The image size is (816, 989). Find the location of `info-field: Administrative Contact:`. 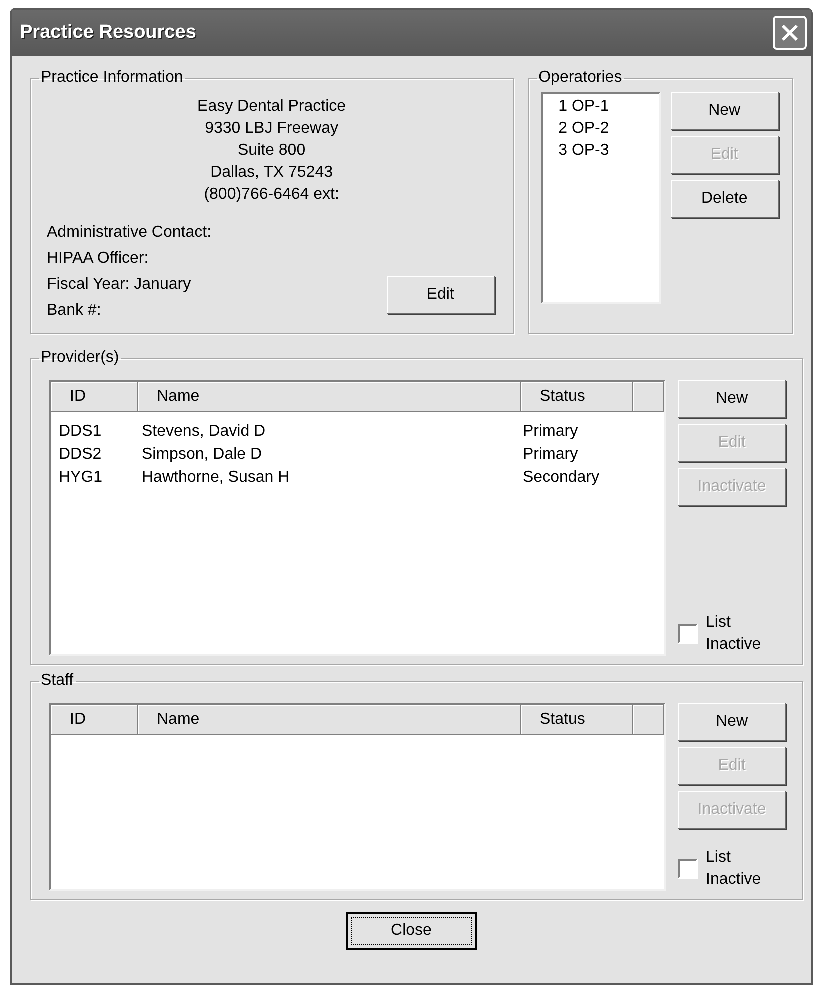

info-field: Administrative Contact: is located at coordinates (129, 233).